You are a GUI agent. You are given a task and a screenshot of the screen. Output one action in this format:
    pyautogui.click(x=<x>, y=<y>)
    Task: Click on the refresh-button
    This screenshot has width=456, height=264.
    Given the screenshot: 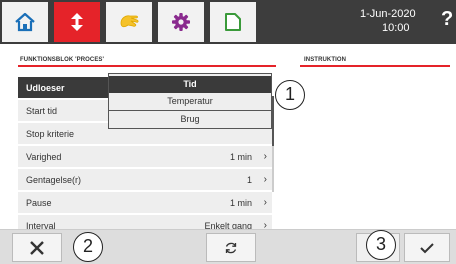 What is the action you would take?
    pyautogui.click(x=231, y=247)
    